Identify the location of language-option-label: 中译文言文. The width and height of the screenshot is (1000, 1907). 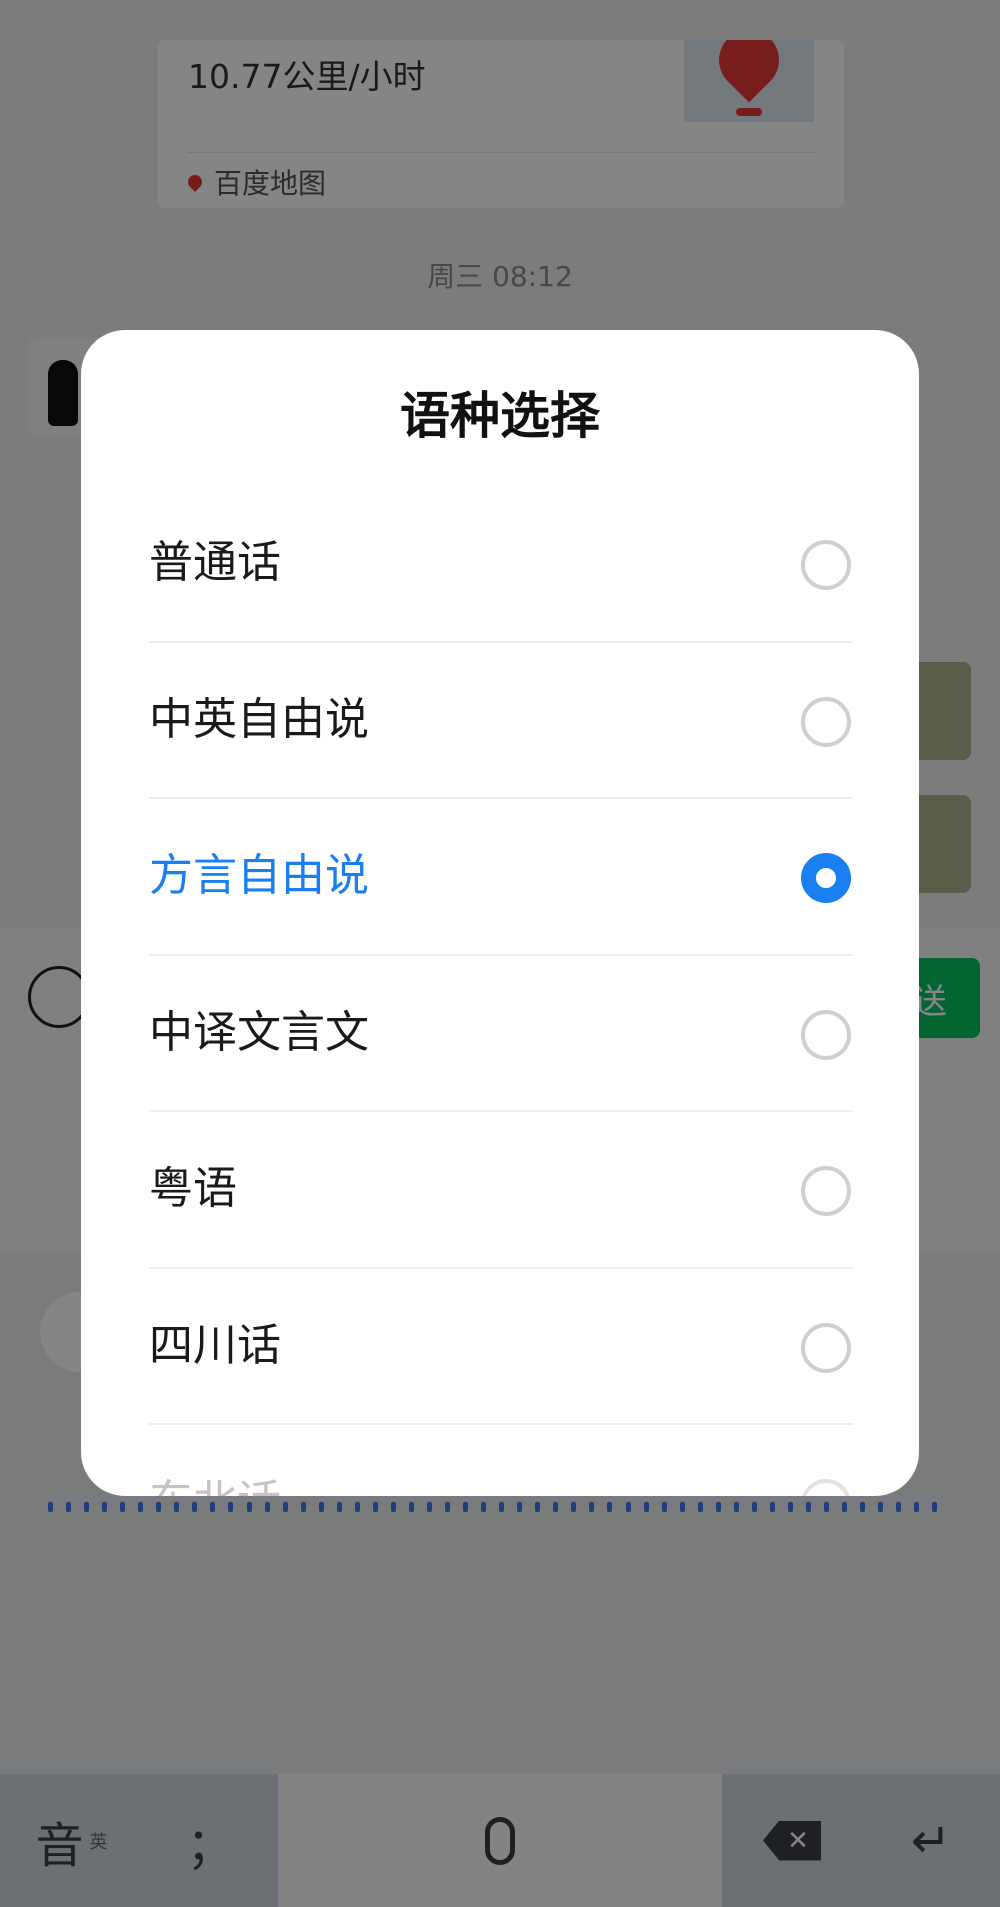
(259, 1032).